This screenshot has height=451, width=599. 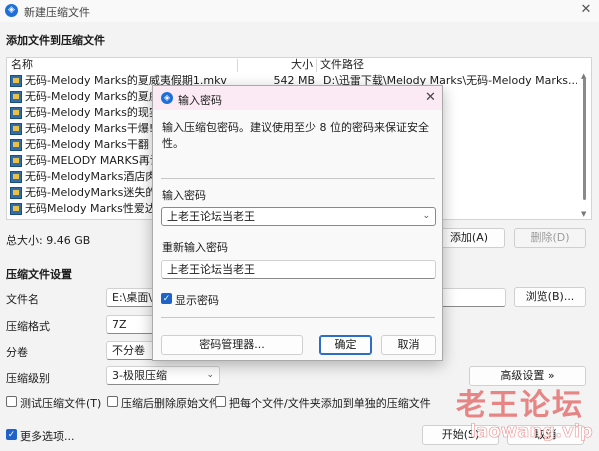 What do you see at coordinates (200, 100) in the screenshot?
I see `dialog-title: 输入密码` at bounding box center [200, 100].